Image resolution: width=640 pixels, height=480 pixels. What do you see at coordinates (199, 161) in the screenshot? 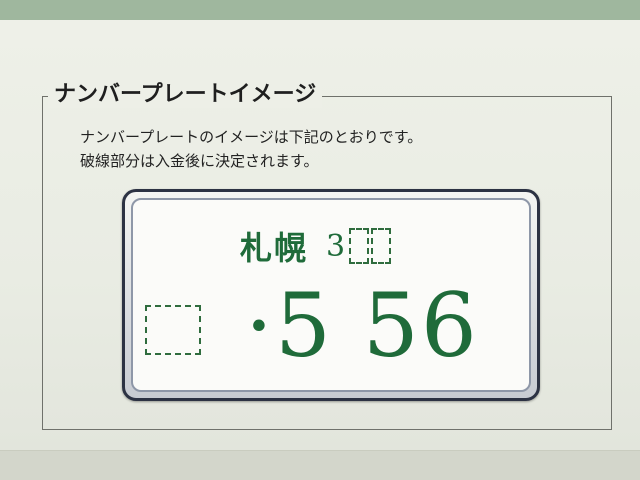
I see `description-line-2: 破線部分は入金後に決定されます。` at bounding box center [199, 161].